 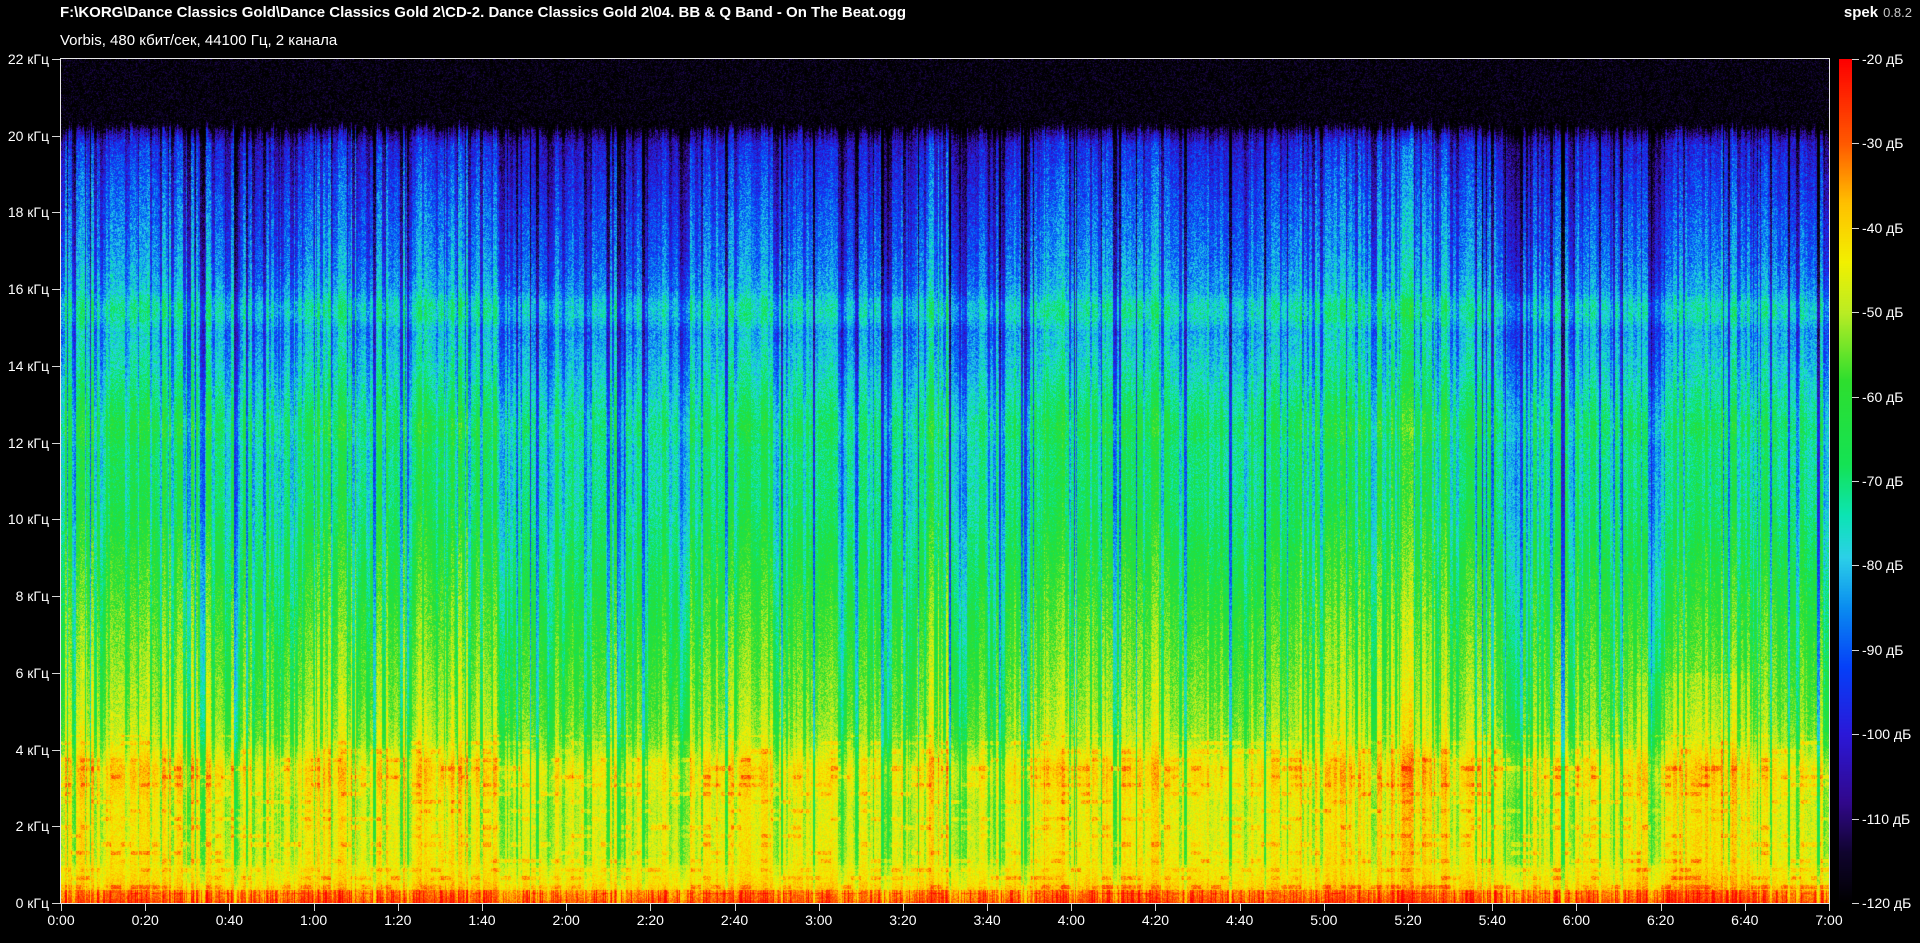 I want to click on time-tick-label: 6:40, so click(x=1745, y=920).